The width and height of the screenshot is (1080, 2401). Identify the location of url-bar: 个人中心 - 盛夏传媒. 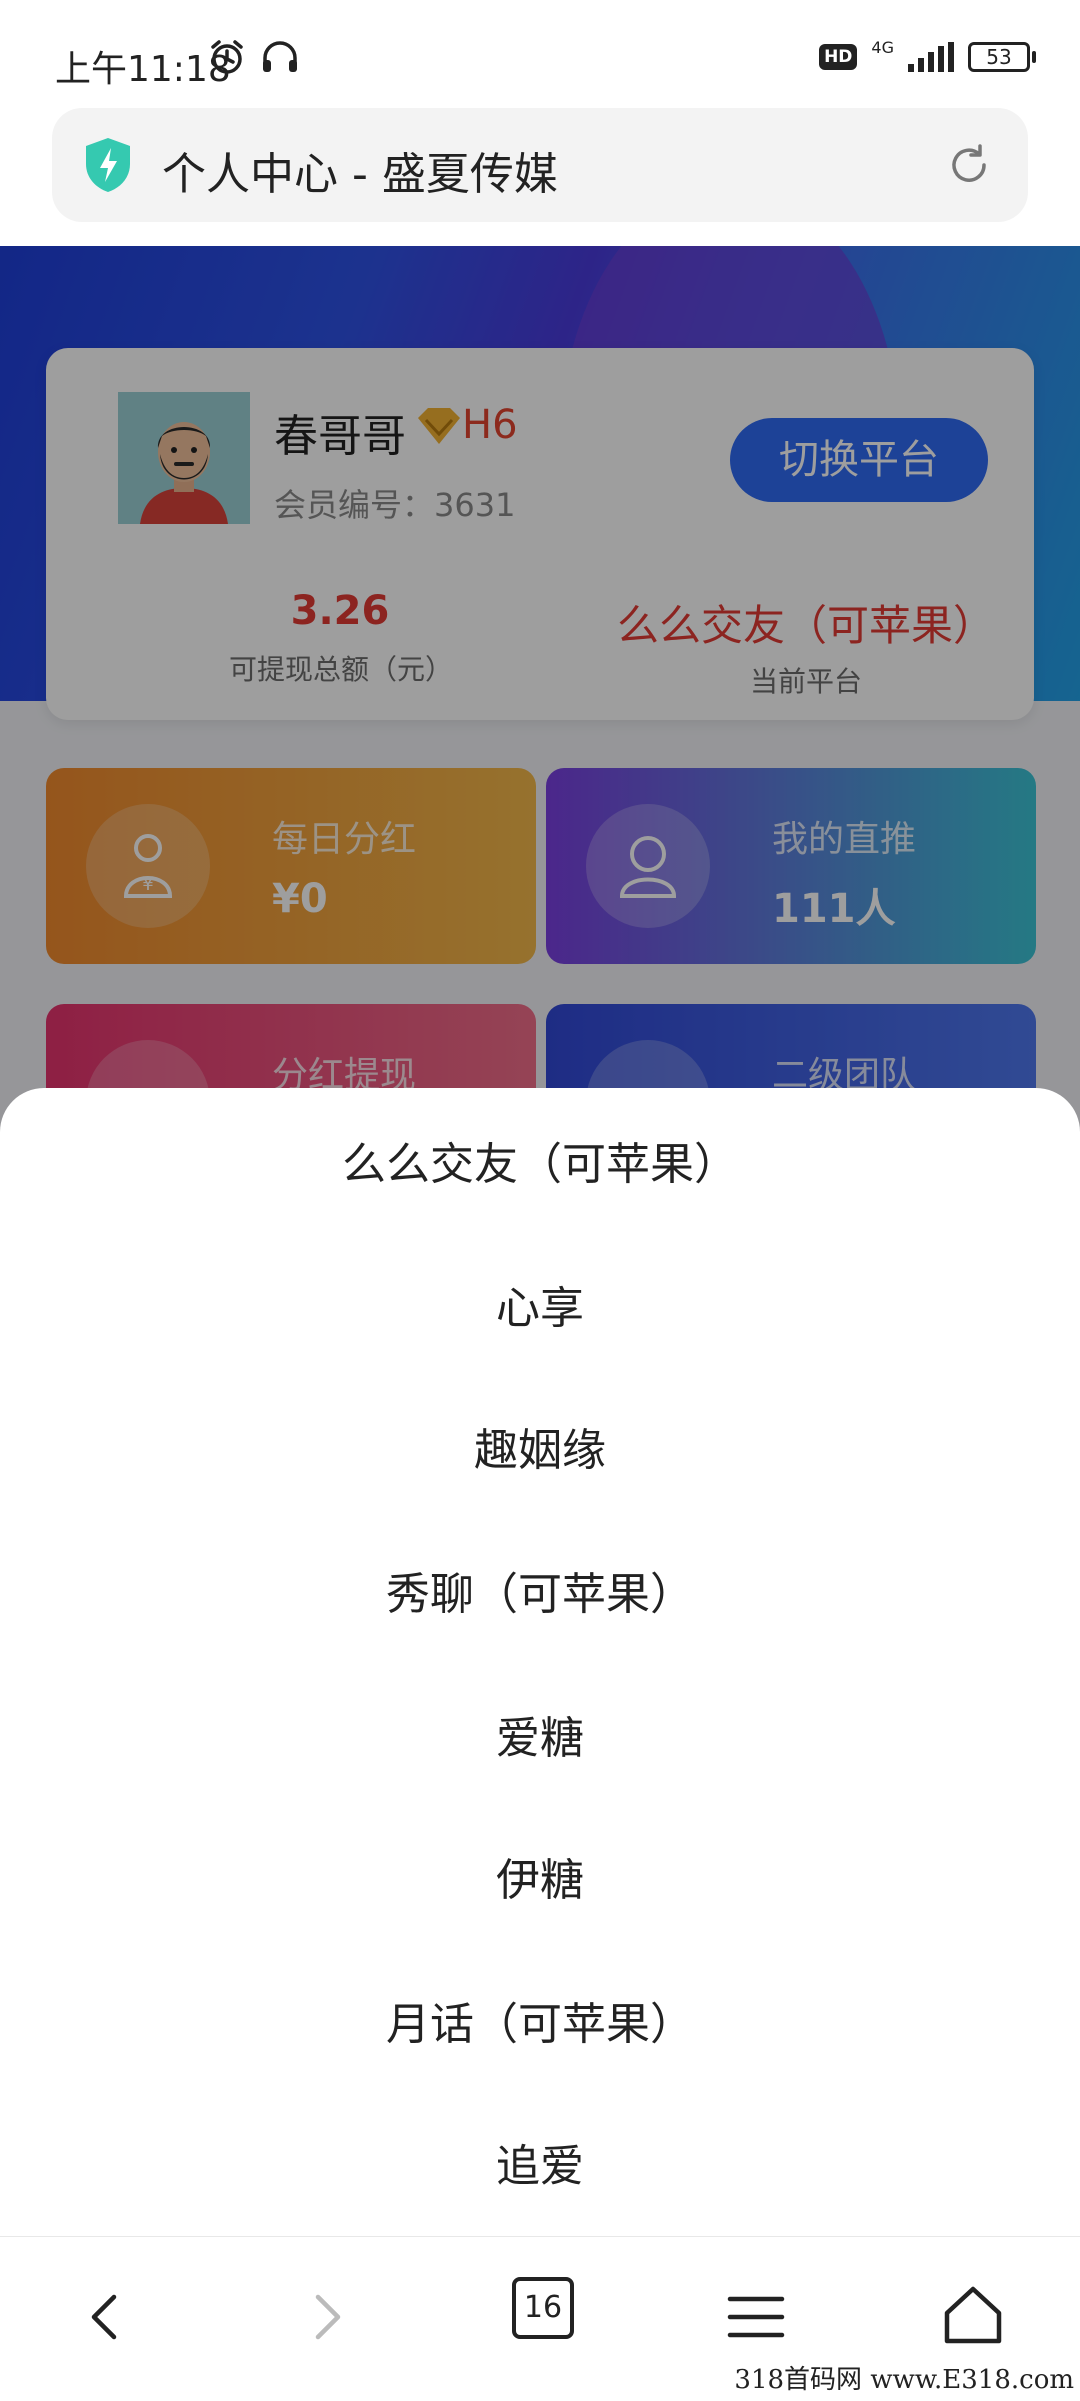
(540, 165).